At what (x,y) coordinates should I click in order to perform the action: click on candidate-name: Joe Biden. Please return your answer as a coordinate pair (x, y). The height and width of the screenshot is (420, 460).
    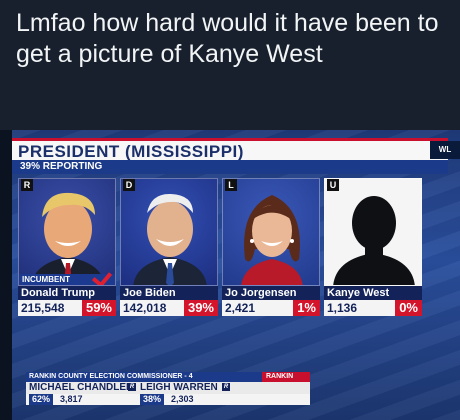
    Looking at the image, I should click on (169, 293).